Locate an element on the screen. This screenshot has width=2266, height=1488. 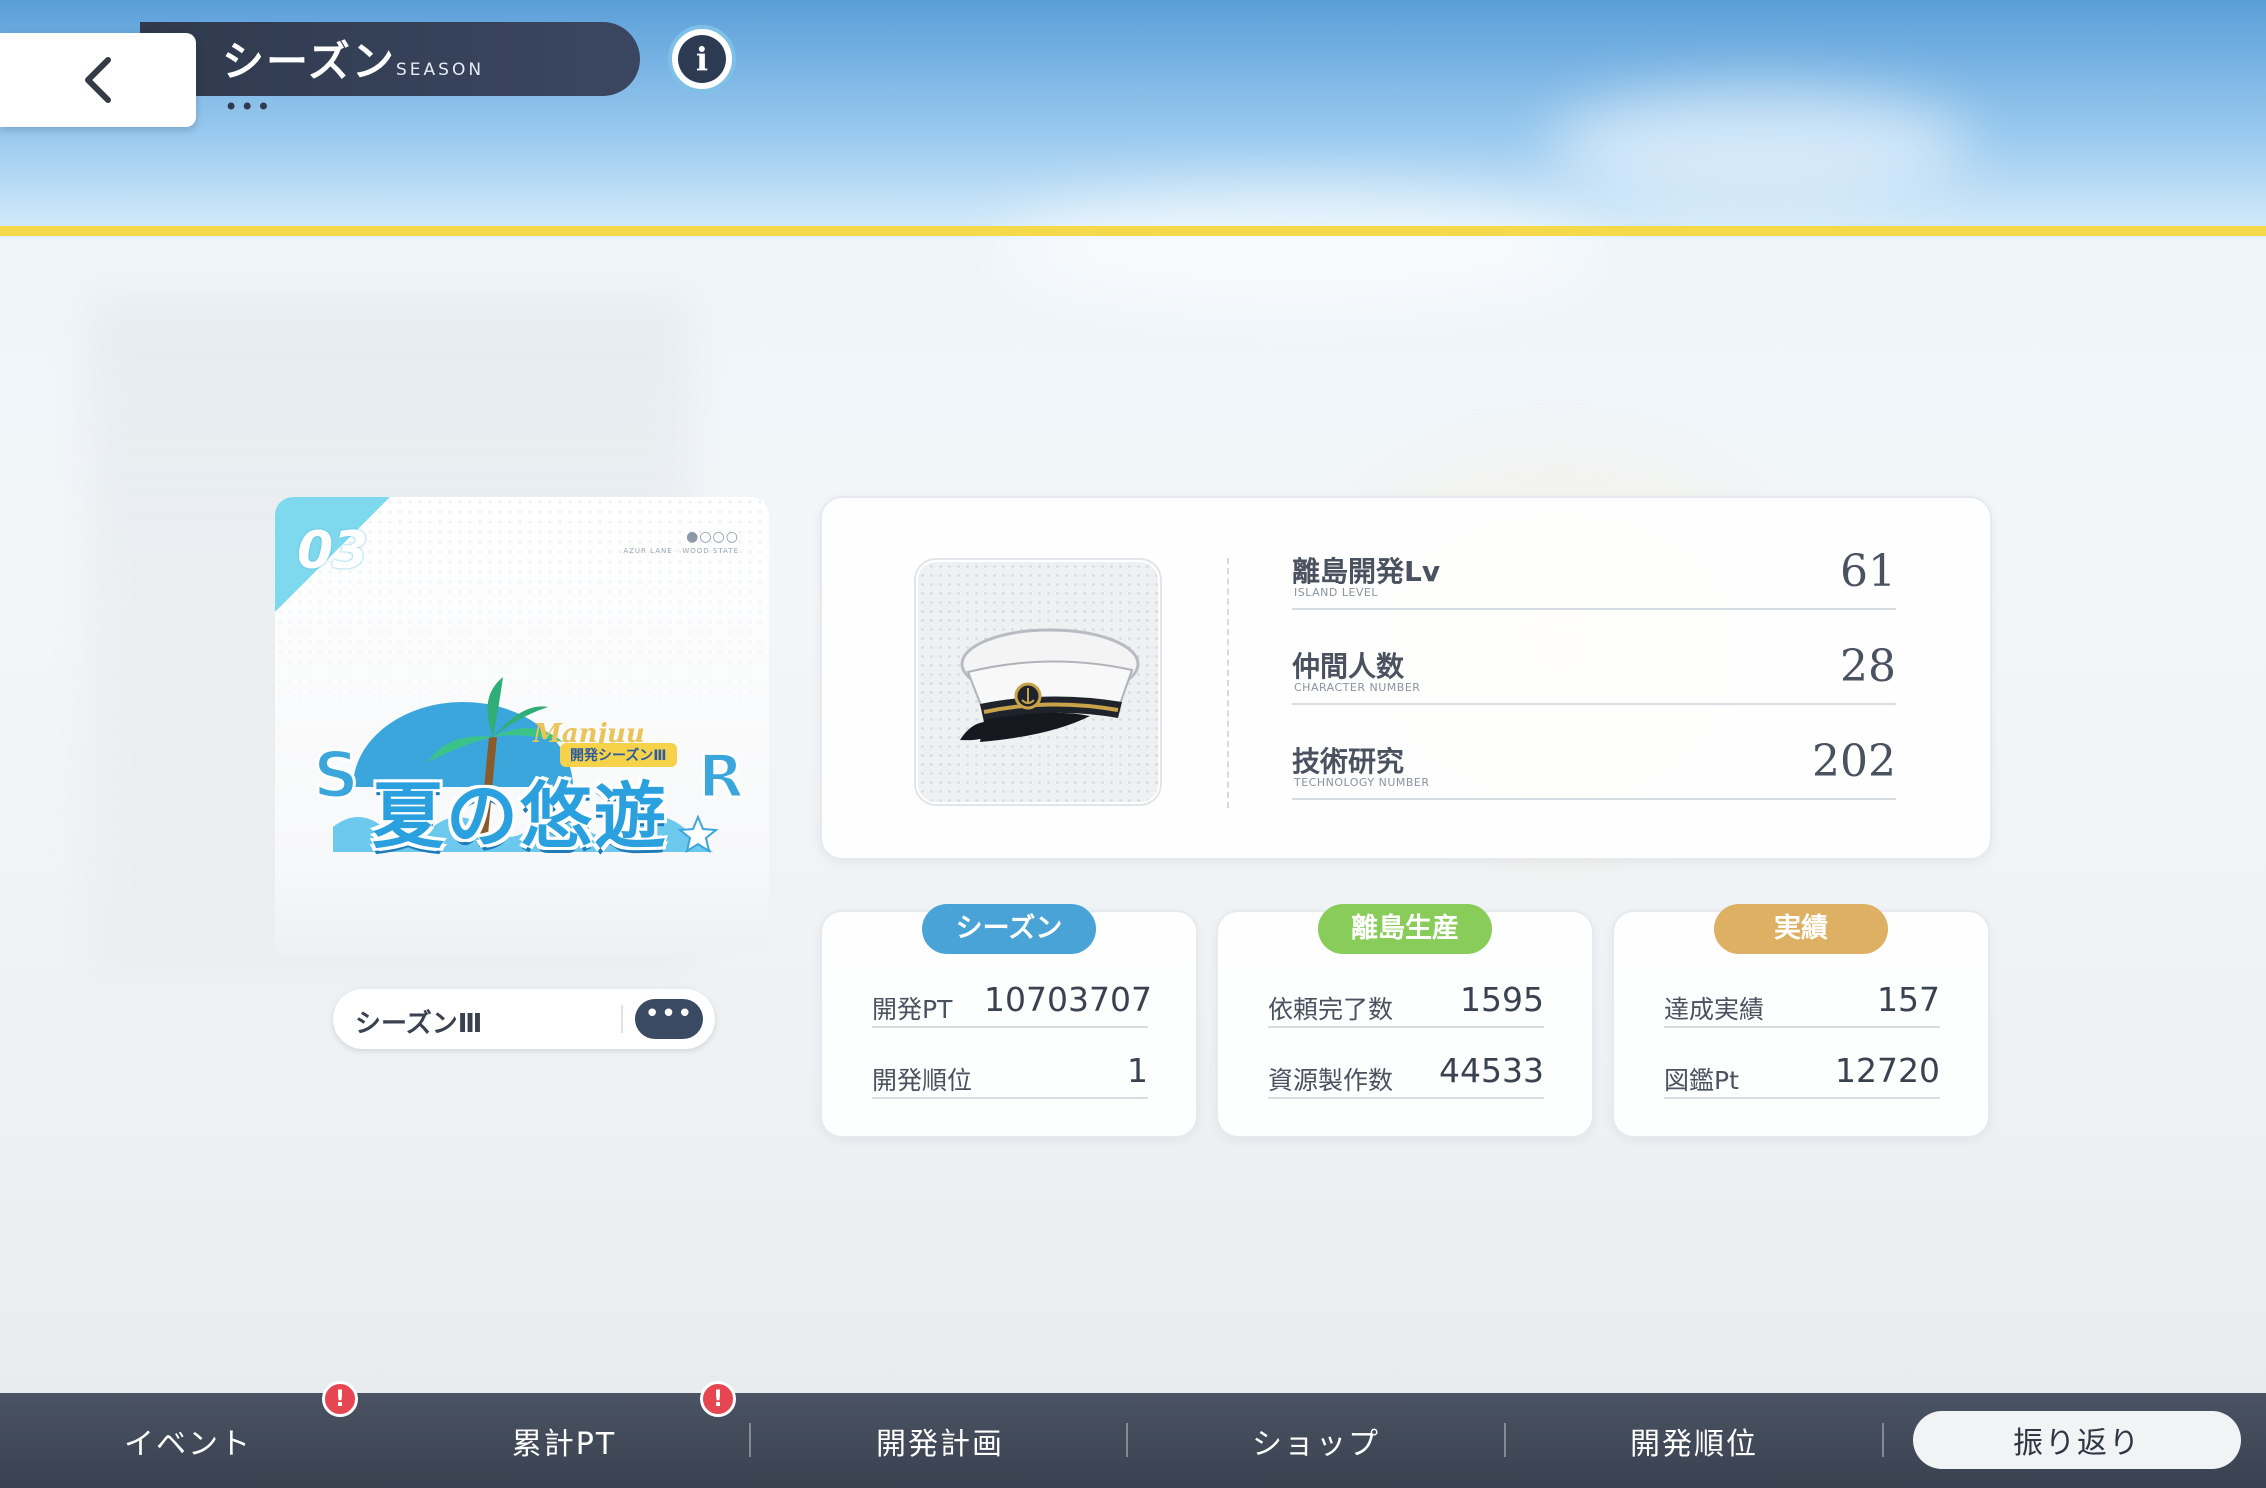
season-summary-card: シーズン 開発PT 10703707 開発順位 1 is located at coordinates (1009, 1021).